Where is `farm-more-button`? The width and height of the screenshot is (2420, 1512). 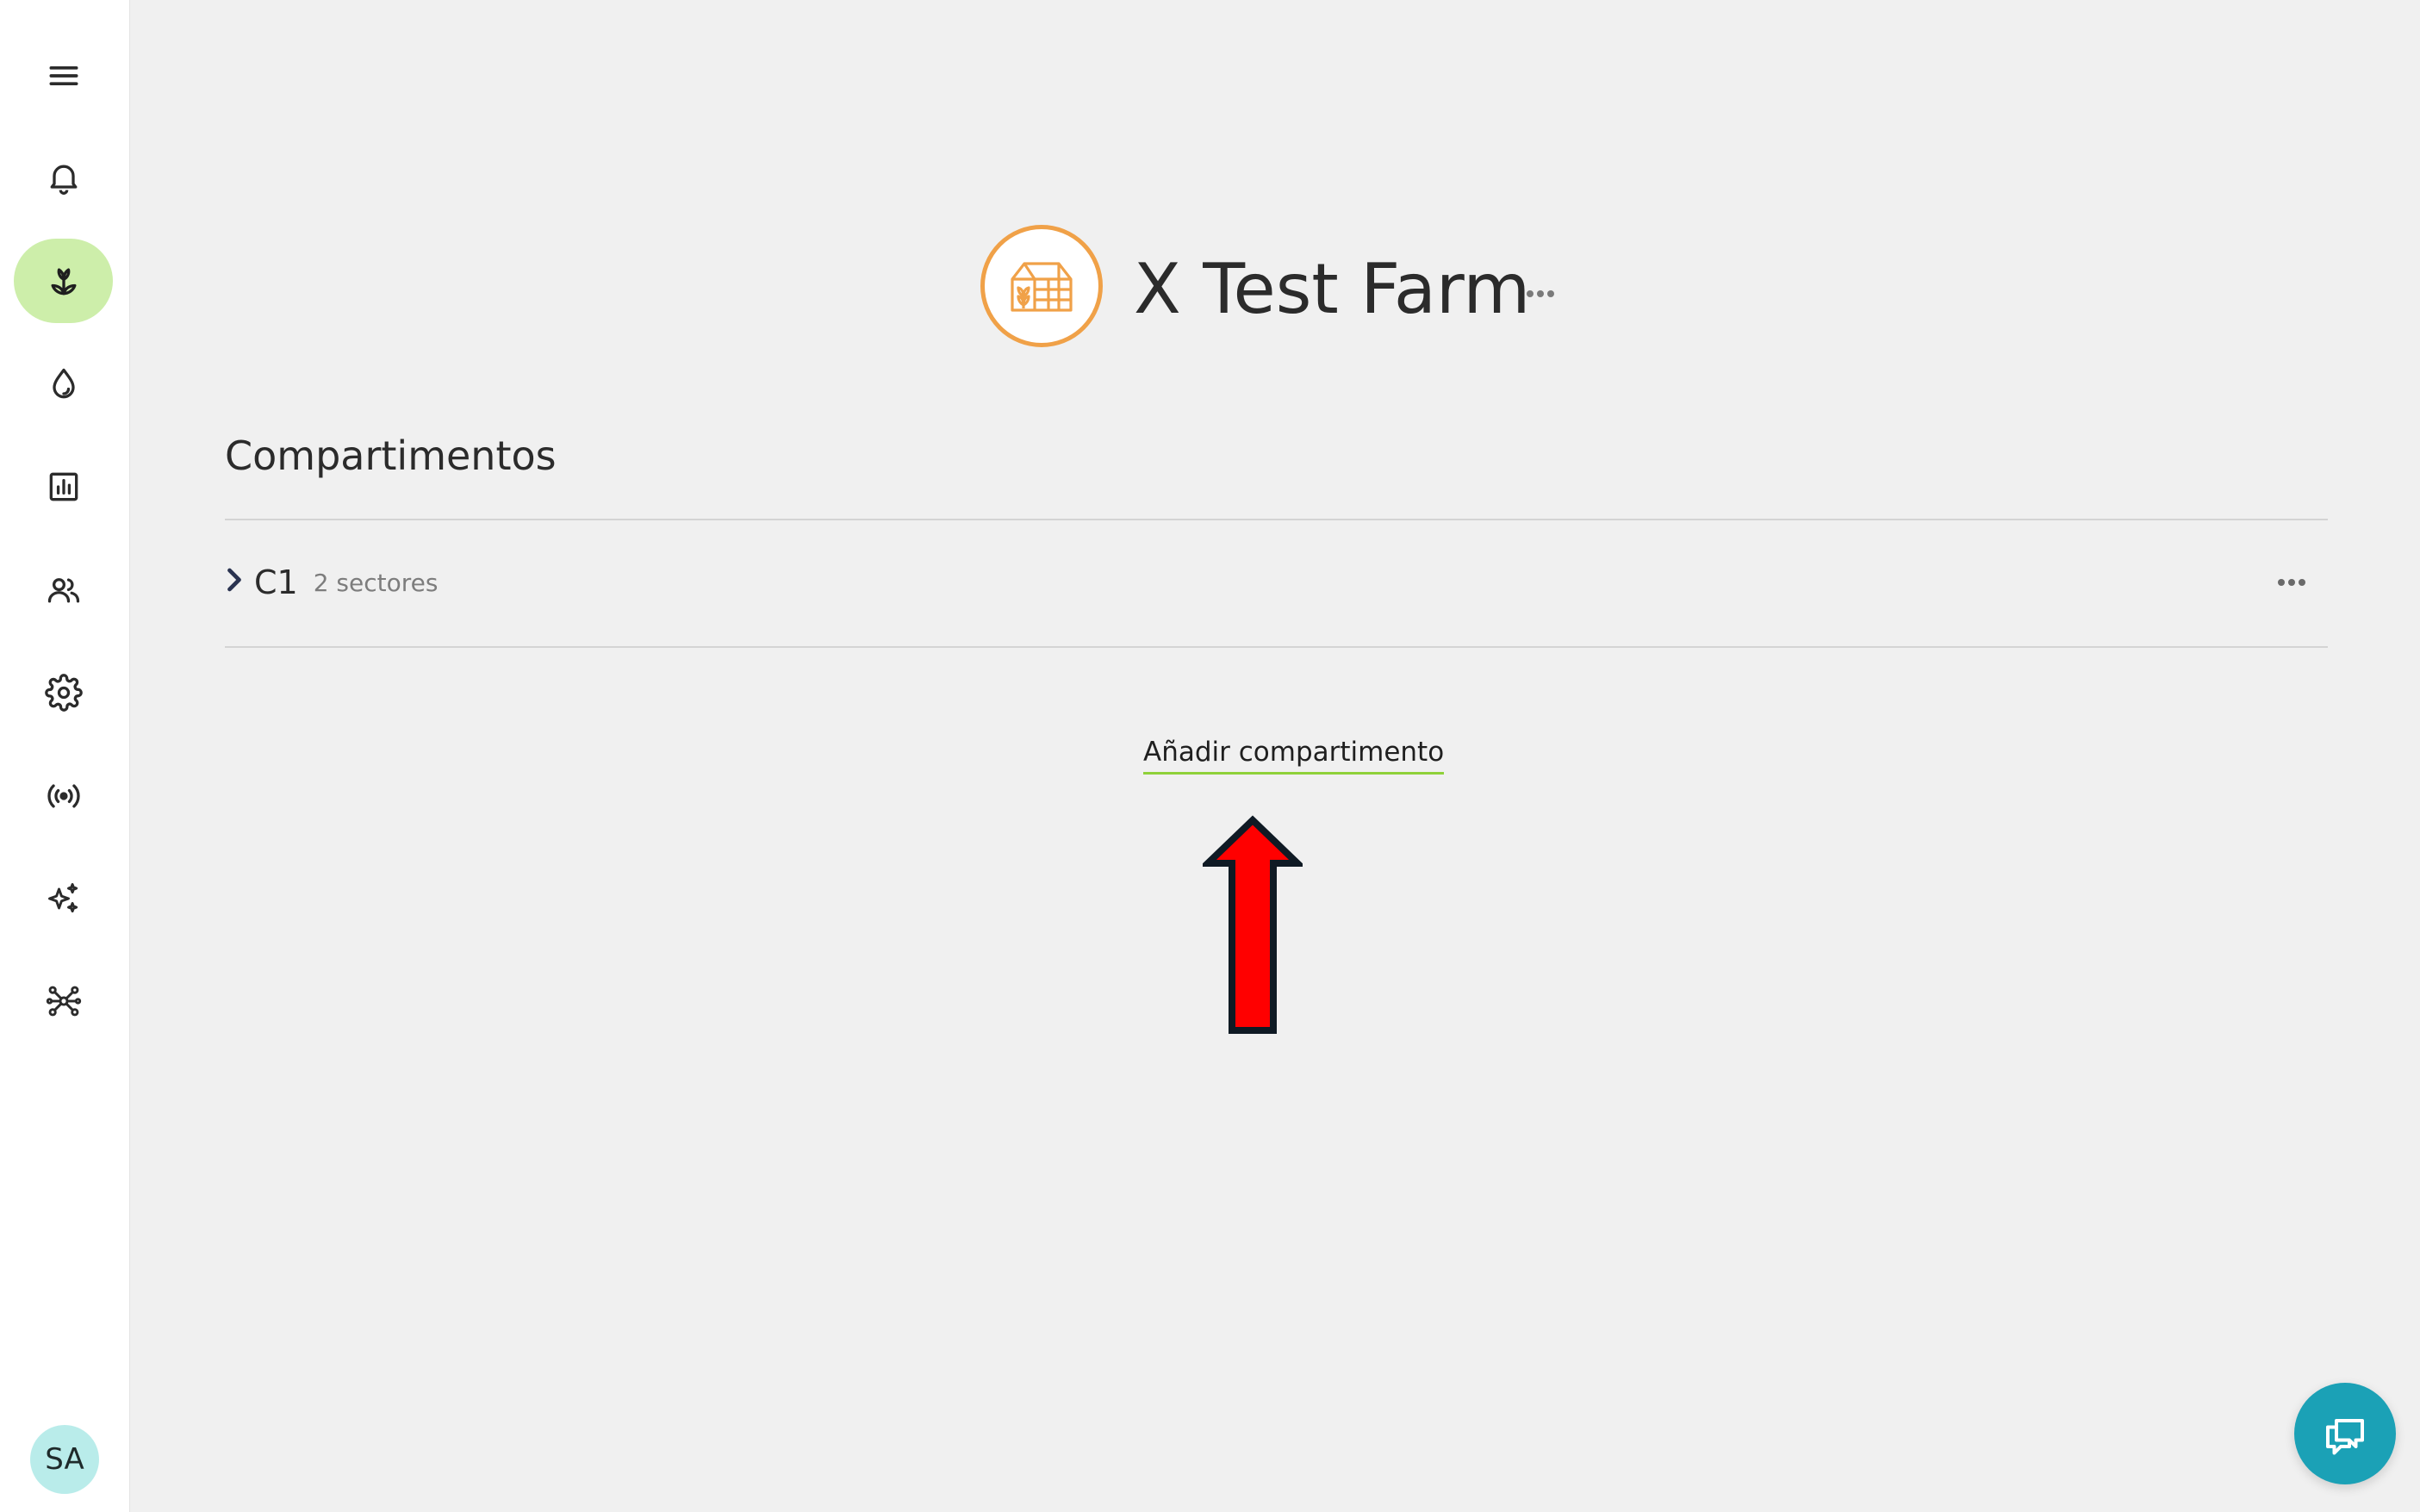 farm-more-button is located at coordinates (1540, 294).